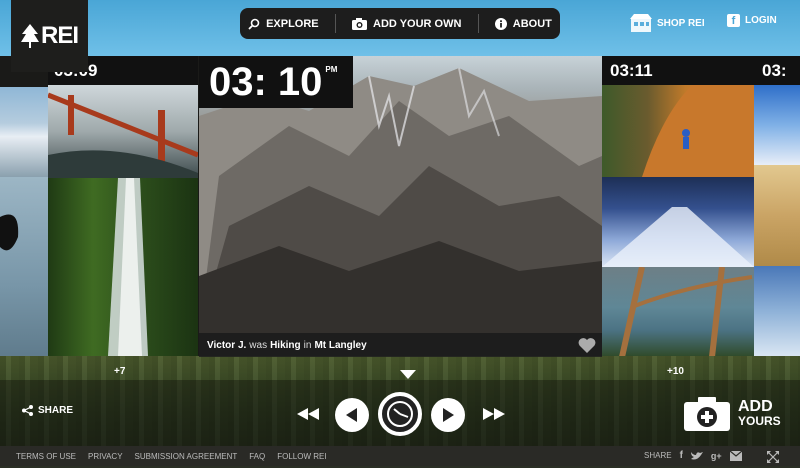 The image size is (800, 468). Describe the element at coordinates (707, 414) in the screenshot. I see `camera-plus-icon` at that location.